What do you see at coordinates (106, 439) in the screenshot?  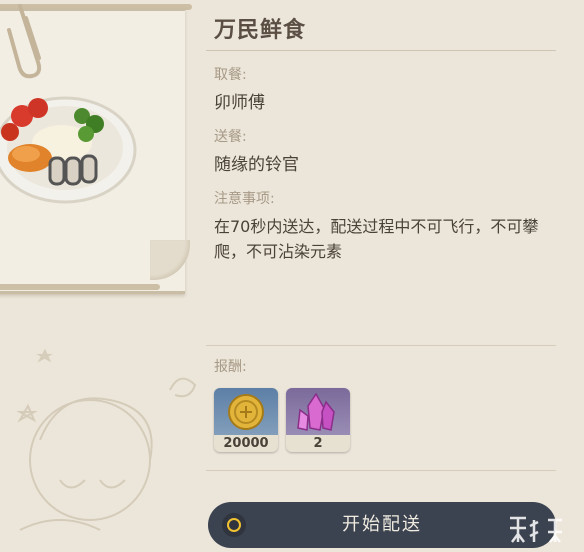 I see `character-sketch-background` at bounding box center [106, 439].